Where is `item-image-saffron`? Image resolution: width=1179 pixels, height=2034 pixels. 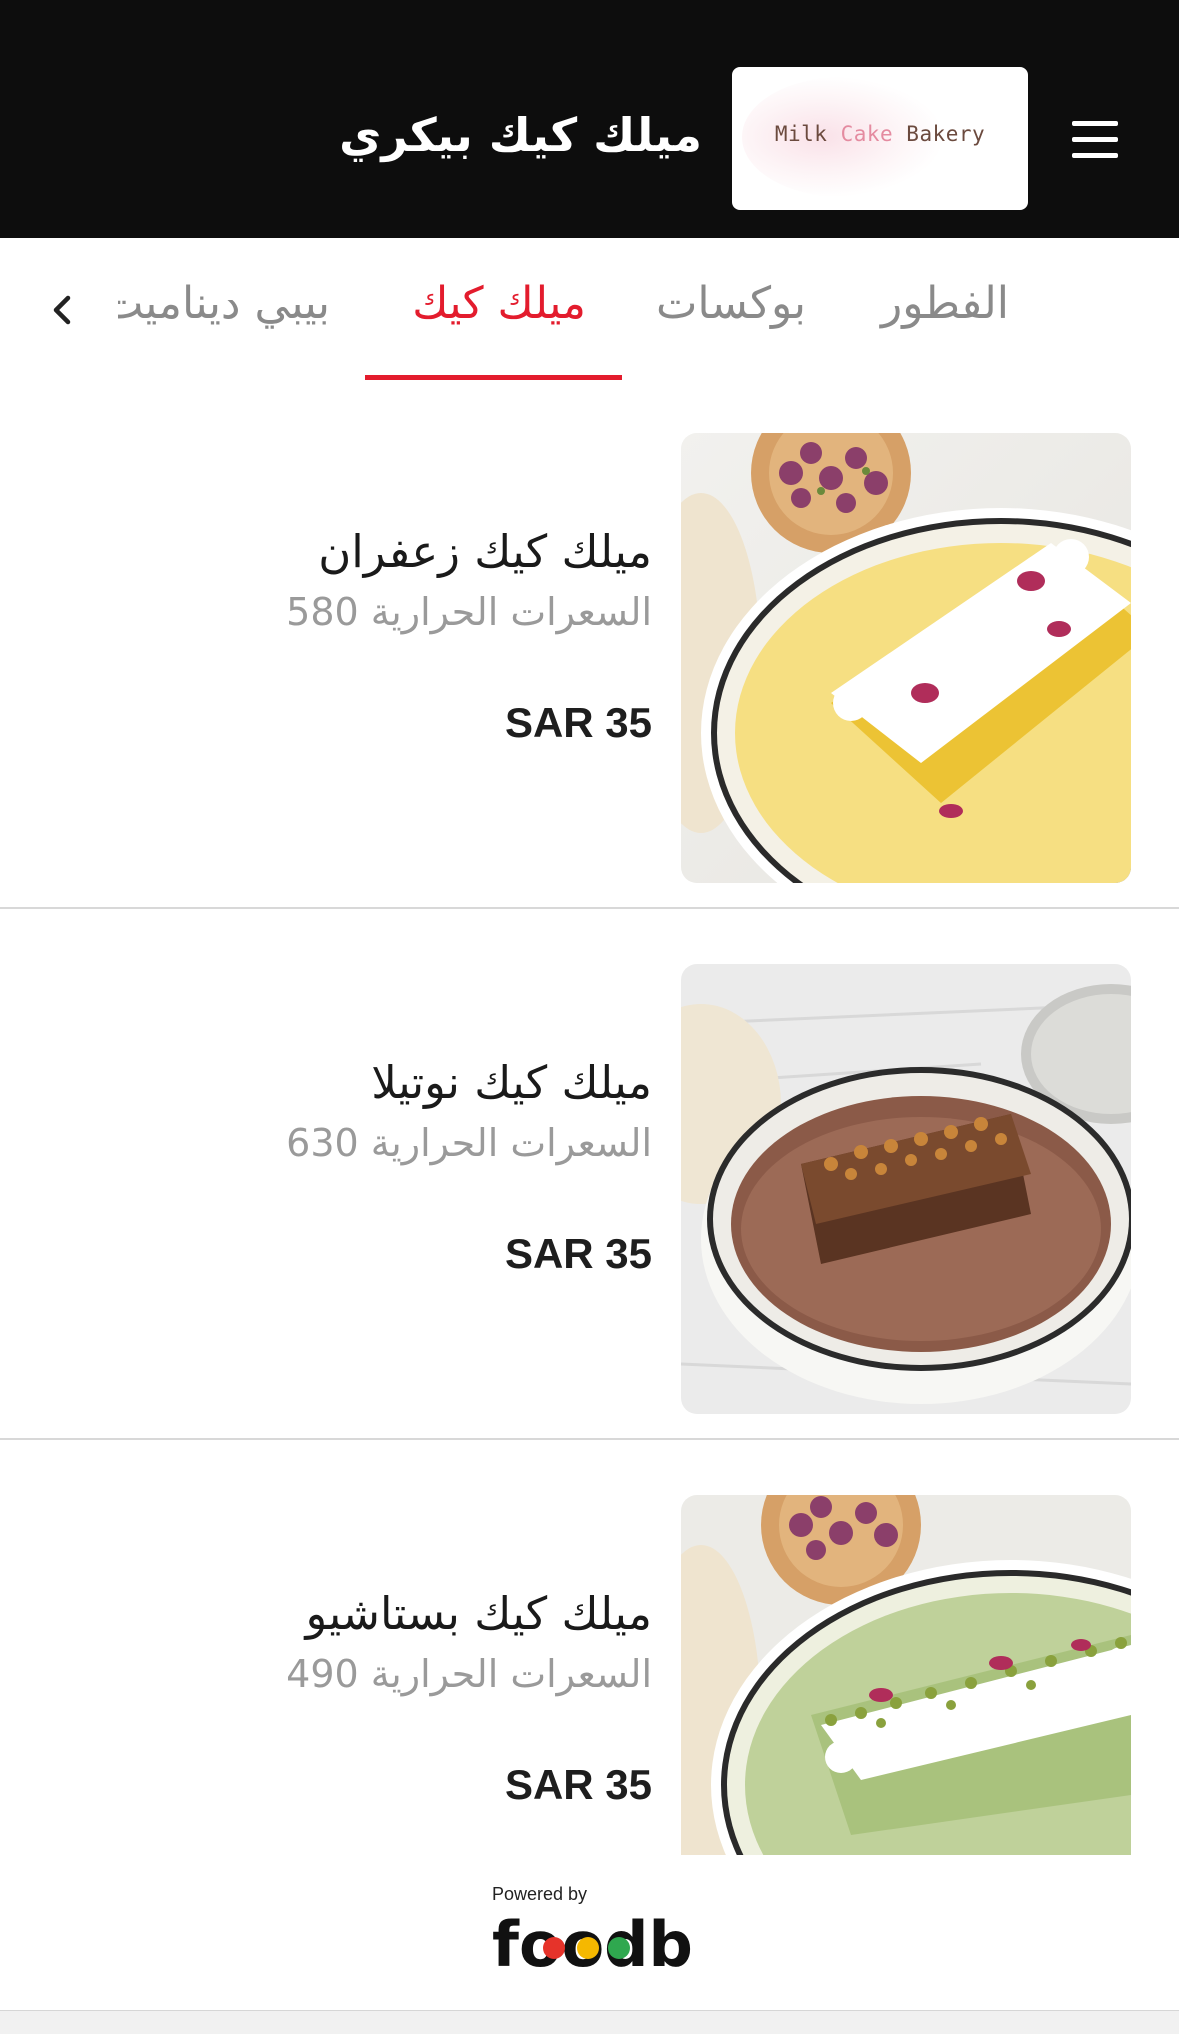
item-image-saffron is located at coordinates (906, 658).